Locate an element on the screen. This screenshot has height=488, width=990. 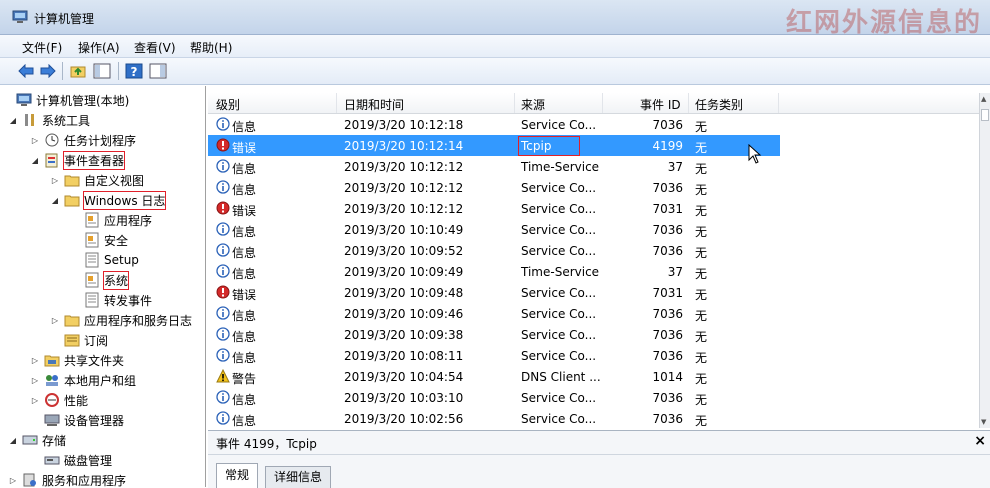
event-row: 信息 2019/3/20 10:09:52 Service Co... 7036 无 is located at coordinates (594, 250).